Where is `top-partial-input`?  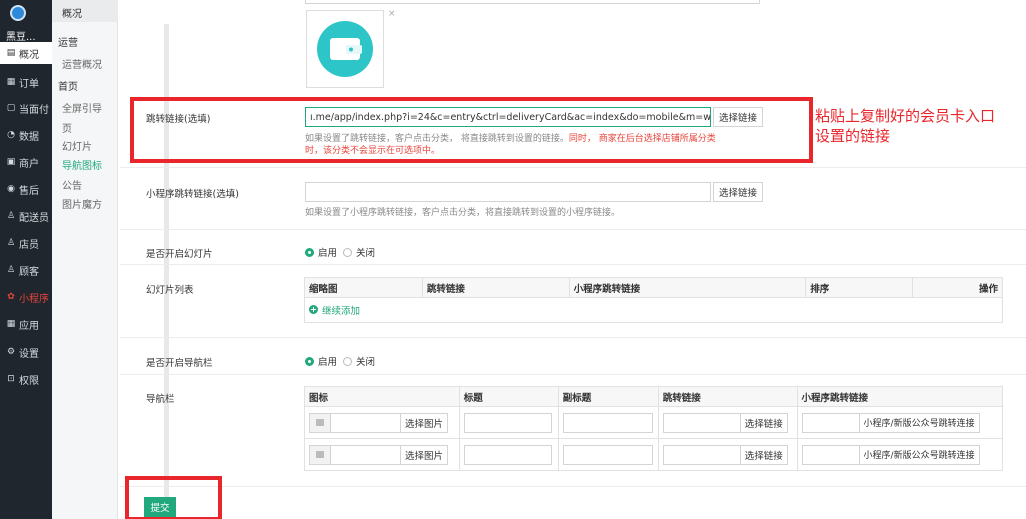
top-partial-input is located at coordinates (532, 2).